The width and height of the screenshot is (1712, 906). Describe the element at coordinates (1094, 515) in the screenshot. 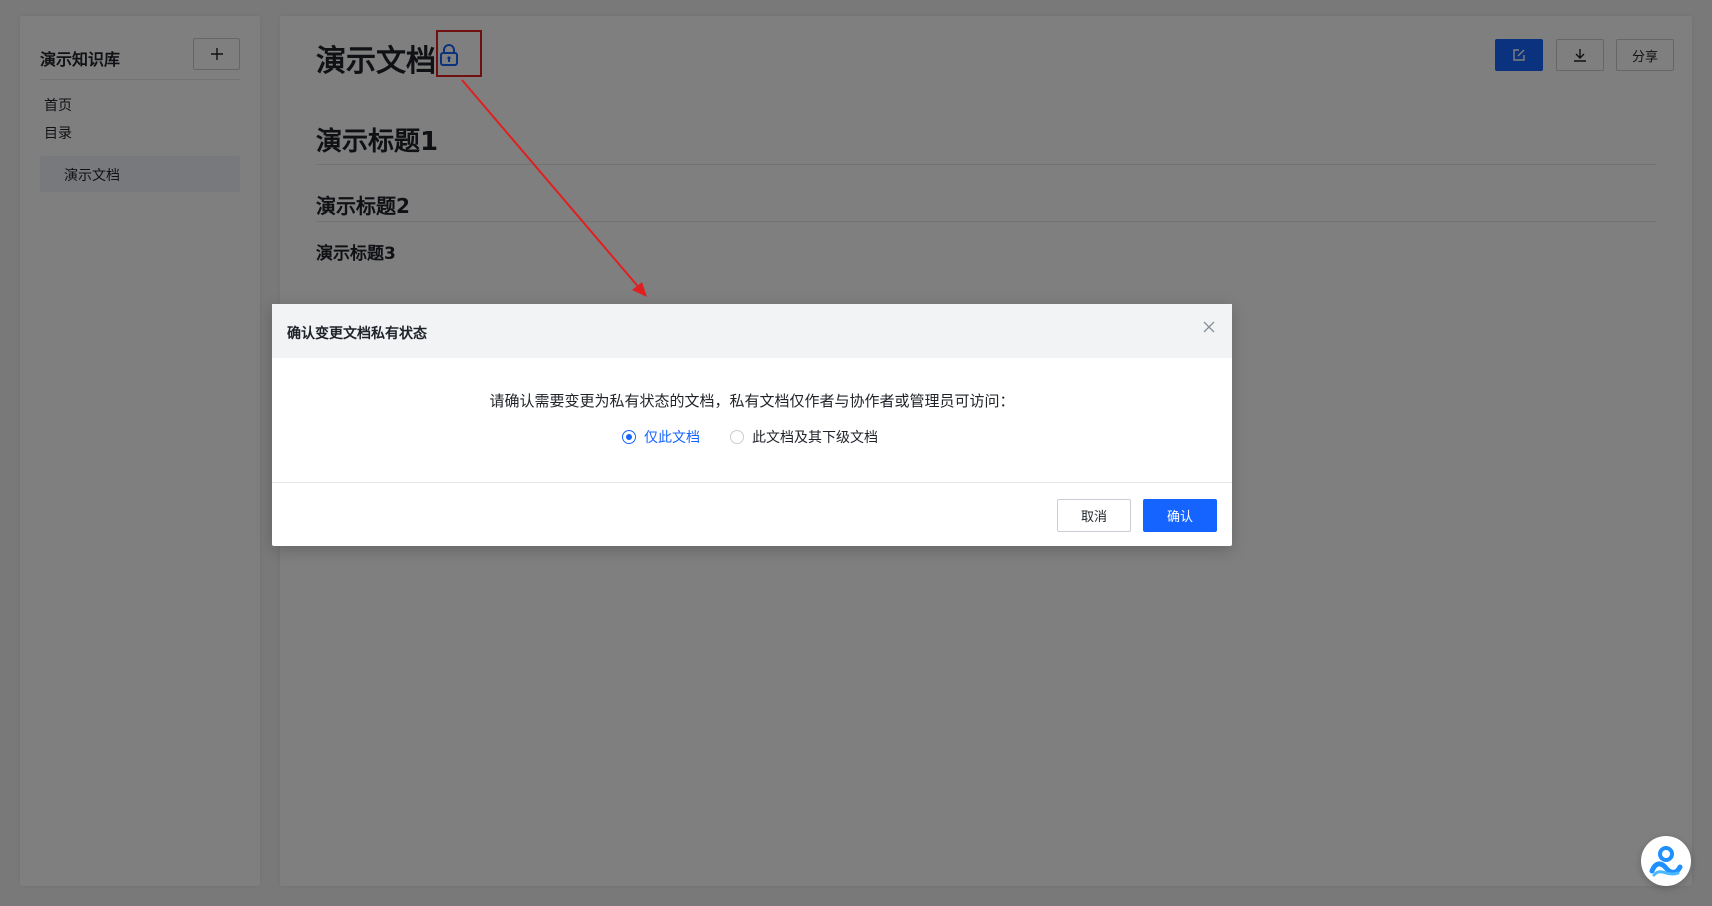

I see `cancel-button: 取消` at that location.